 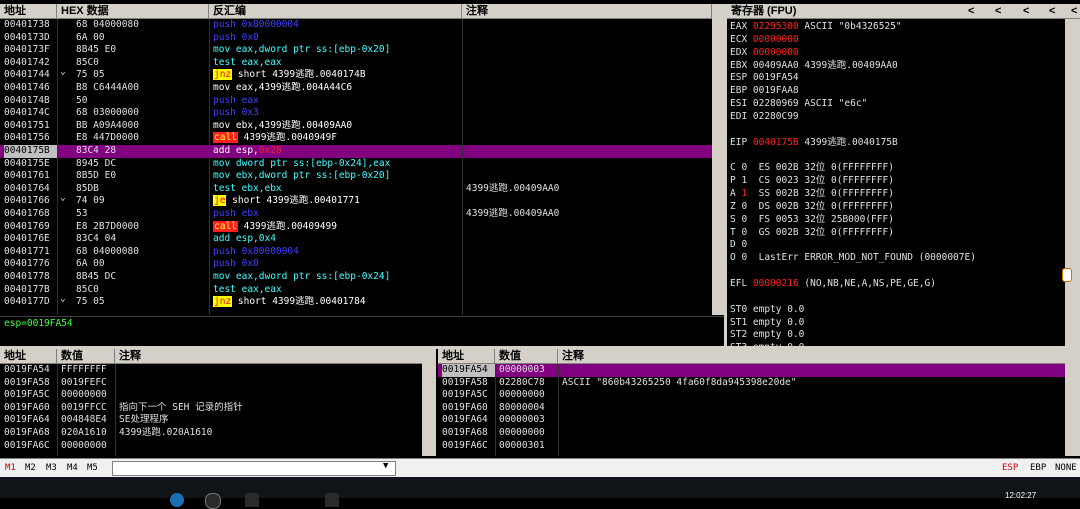 What do you see at coordinates (767, 323) in the screenshot?
I see `register-line: ST1 empty 0.0` at bounding box center [767, 323].